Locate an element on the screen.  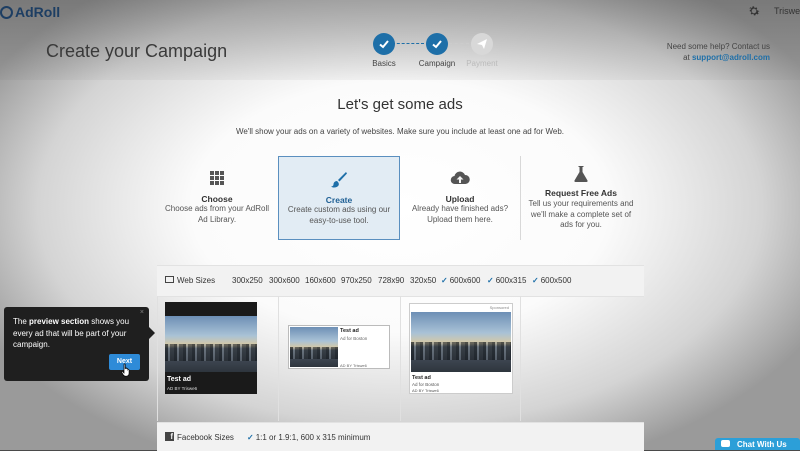
brush-icon is located at coordinates (339, 180).